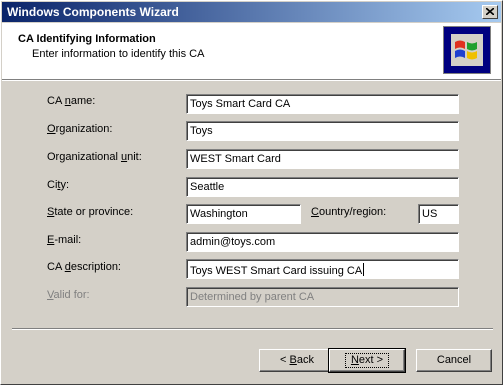 The width and height of the screenshot is (503, 385). What do you see at coordinates (87, 39) in the screenshot?
I see `page-title: CA Identifying Information` at bounding box center [87, 39].